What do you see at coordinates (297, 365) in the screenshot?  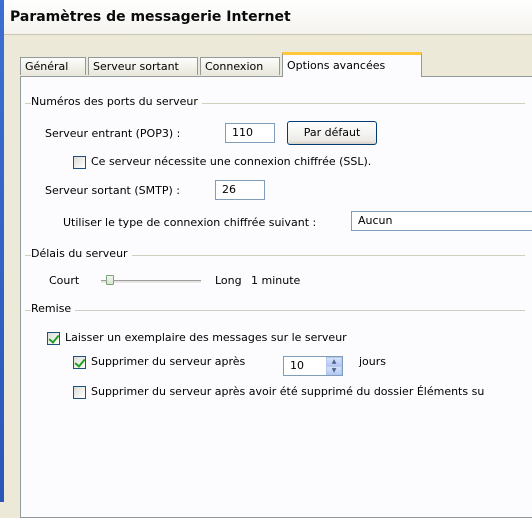 I see `remove-after-days-value: 10` at bounding box center [297, 365].